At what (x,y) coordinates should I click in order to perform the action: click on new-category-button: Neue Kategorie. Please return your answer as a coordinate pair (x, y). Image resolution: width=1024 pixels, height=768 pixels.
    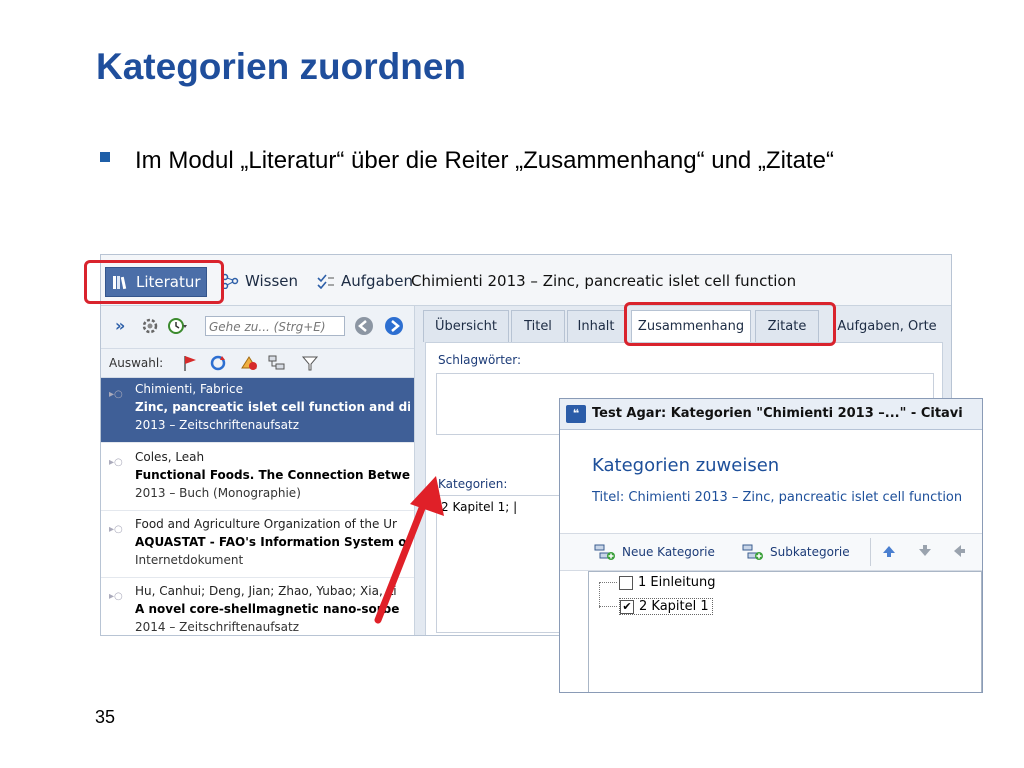
    Looking at the image, I should click on (654, 552).